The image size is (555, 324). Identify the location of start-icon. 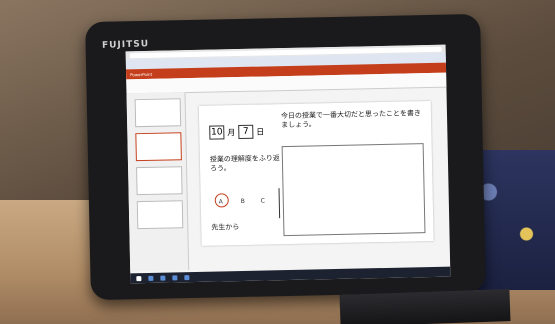
(139, 278).